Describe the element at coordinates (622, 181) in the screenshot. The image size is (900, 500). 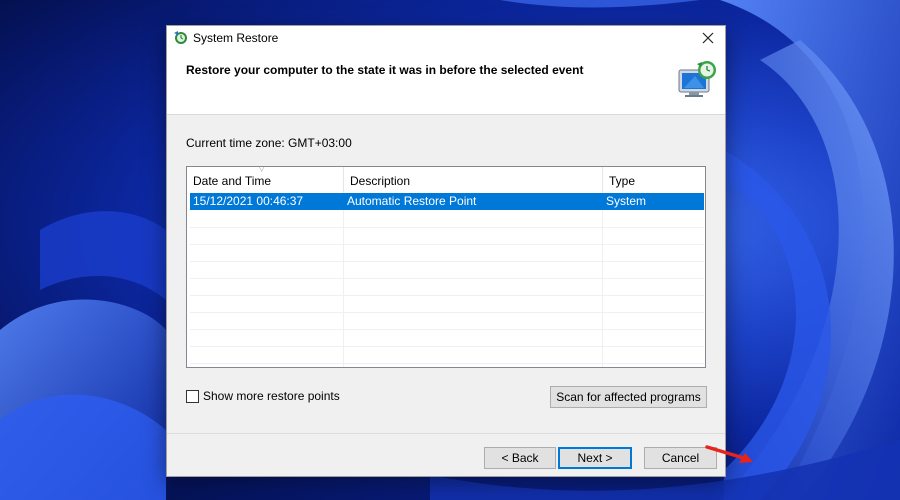
I see `column-header-type-label: Type` at that location.